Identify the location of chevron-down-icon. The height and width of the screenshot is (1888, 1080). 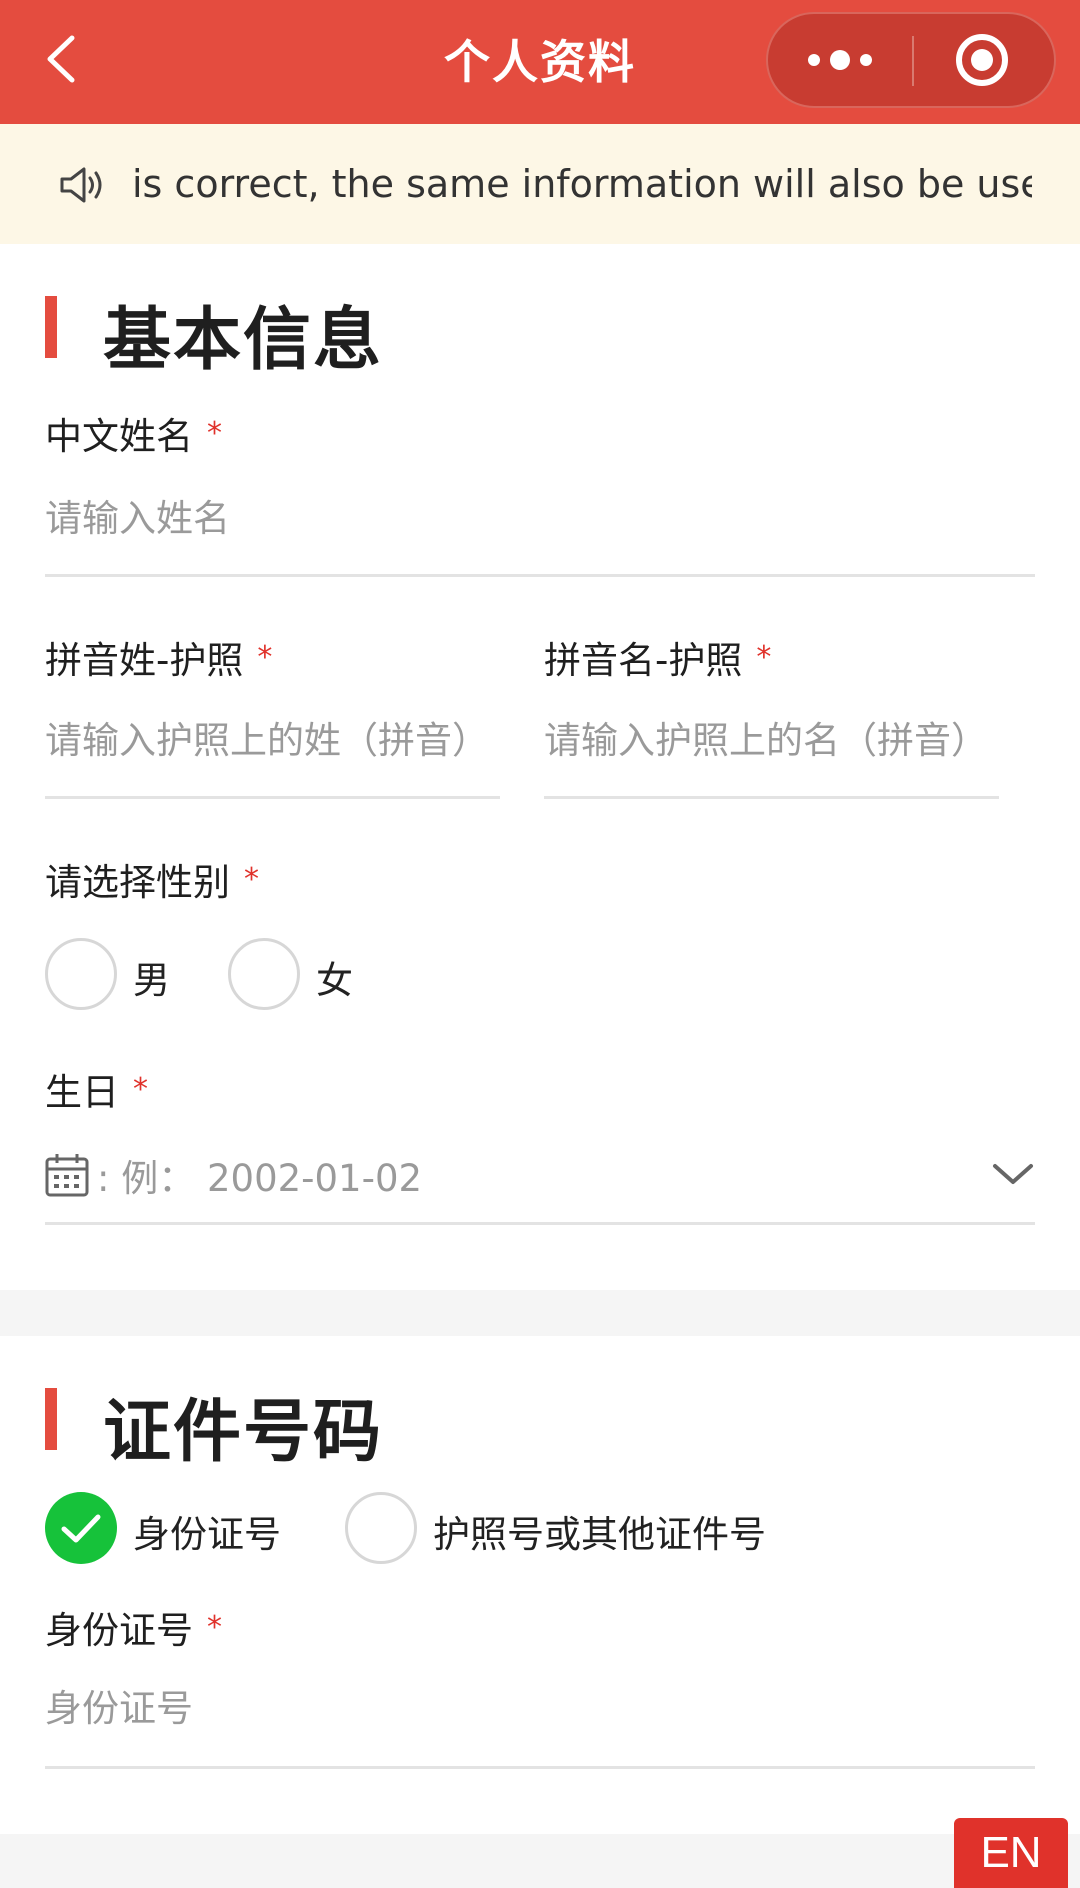
(1013, 1174).